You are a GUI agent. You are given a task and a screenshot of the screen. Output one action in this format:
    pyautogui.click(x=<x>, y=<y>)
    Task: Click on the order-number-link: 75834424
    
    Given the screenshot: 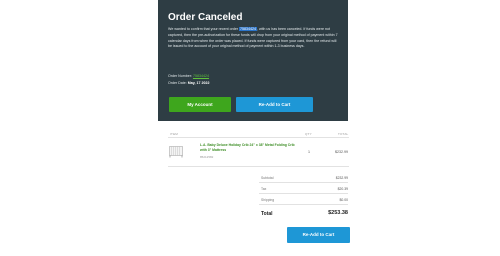 What is the action you would take?
    pyautogui.click(x=201, y=76)
    